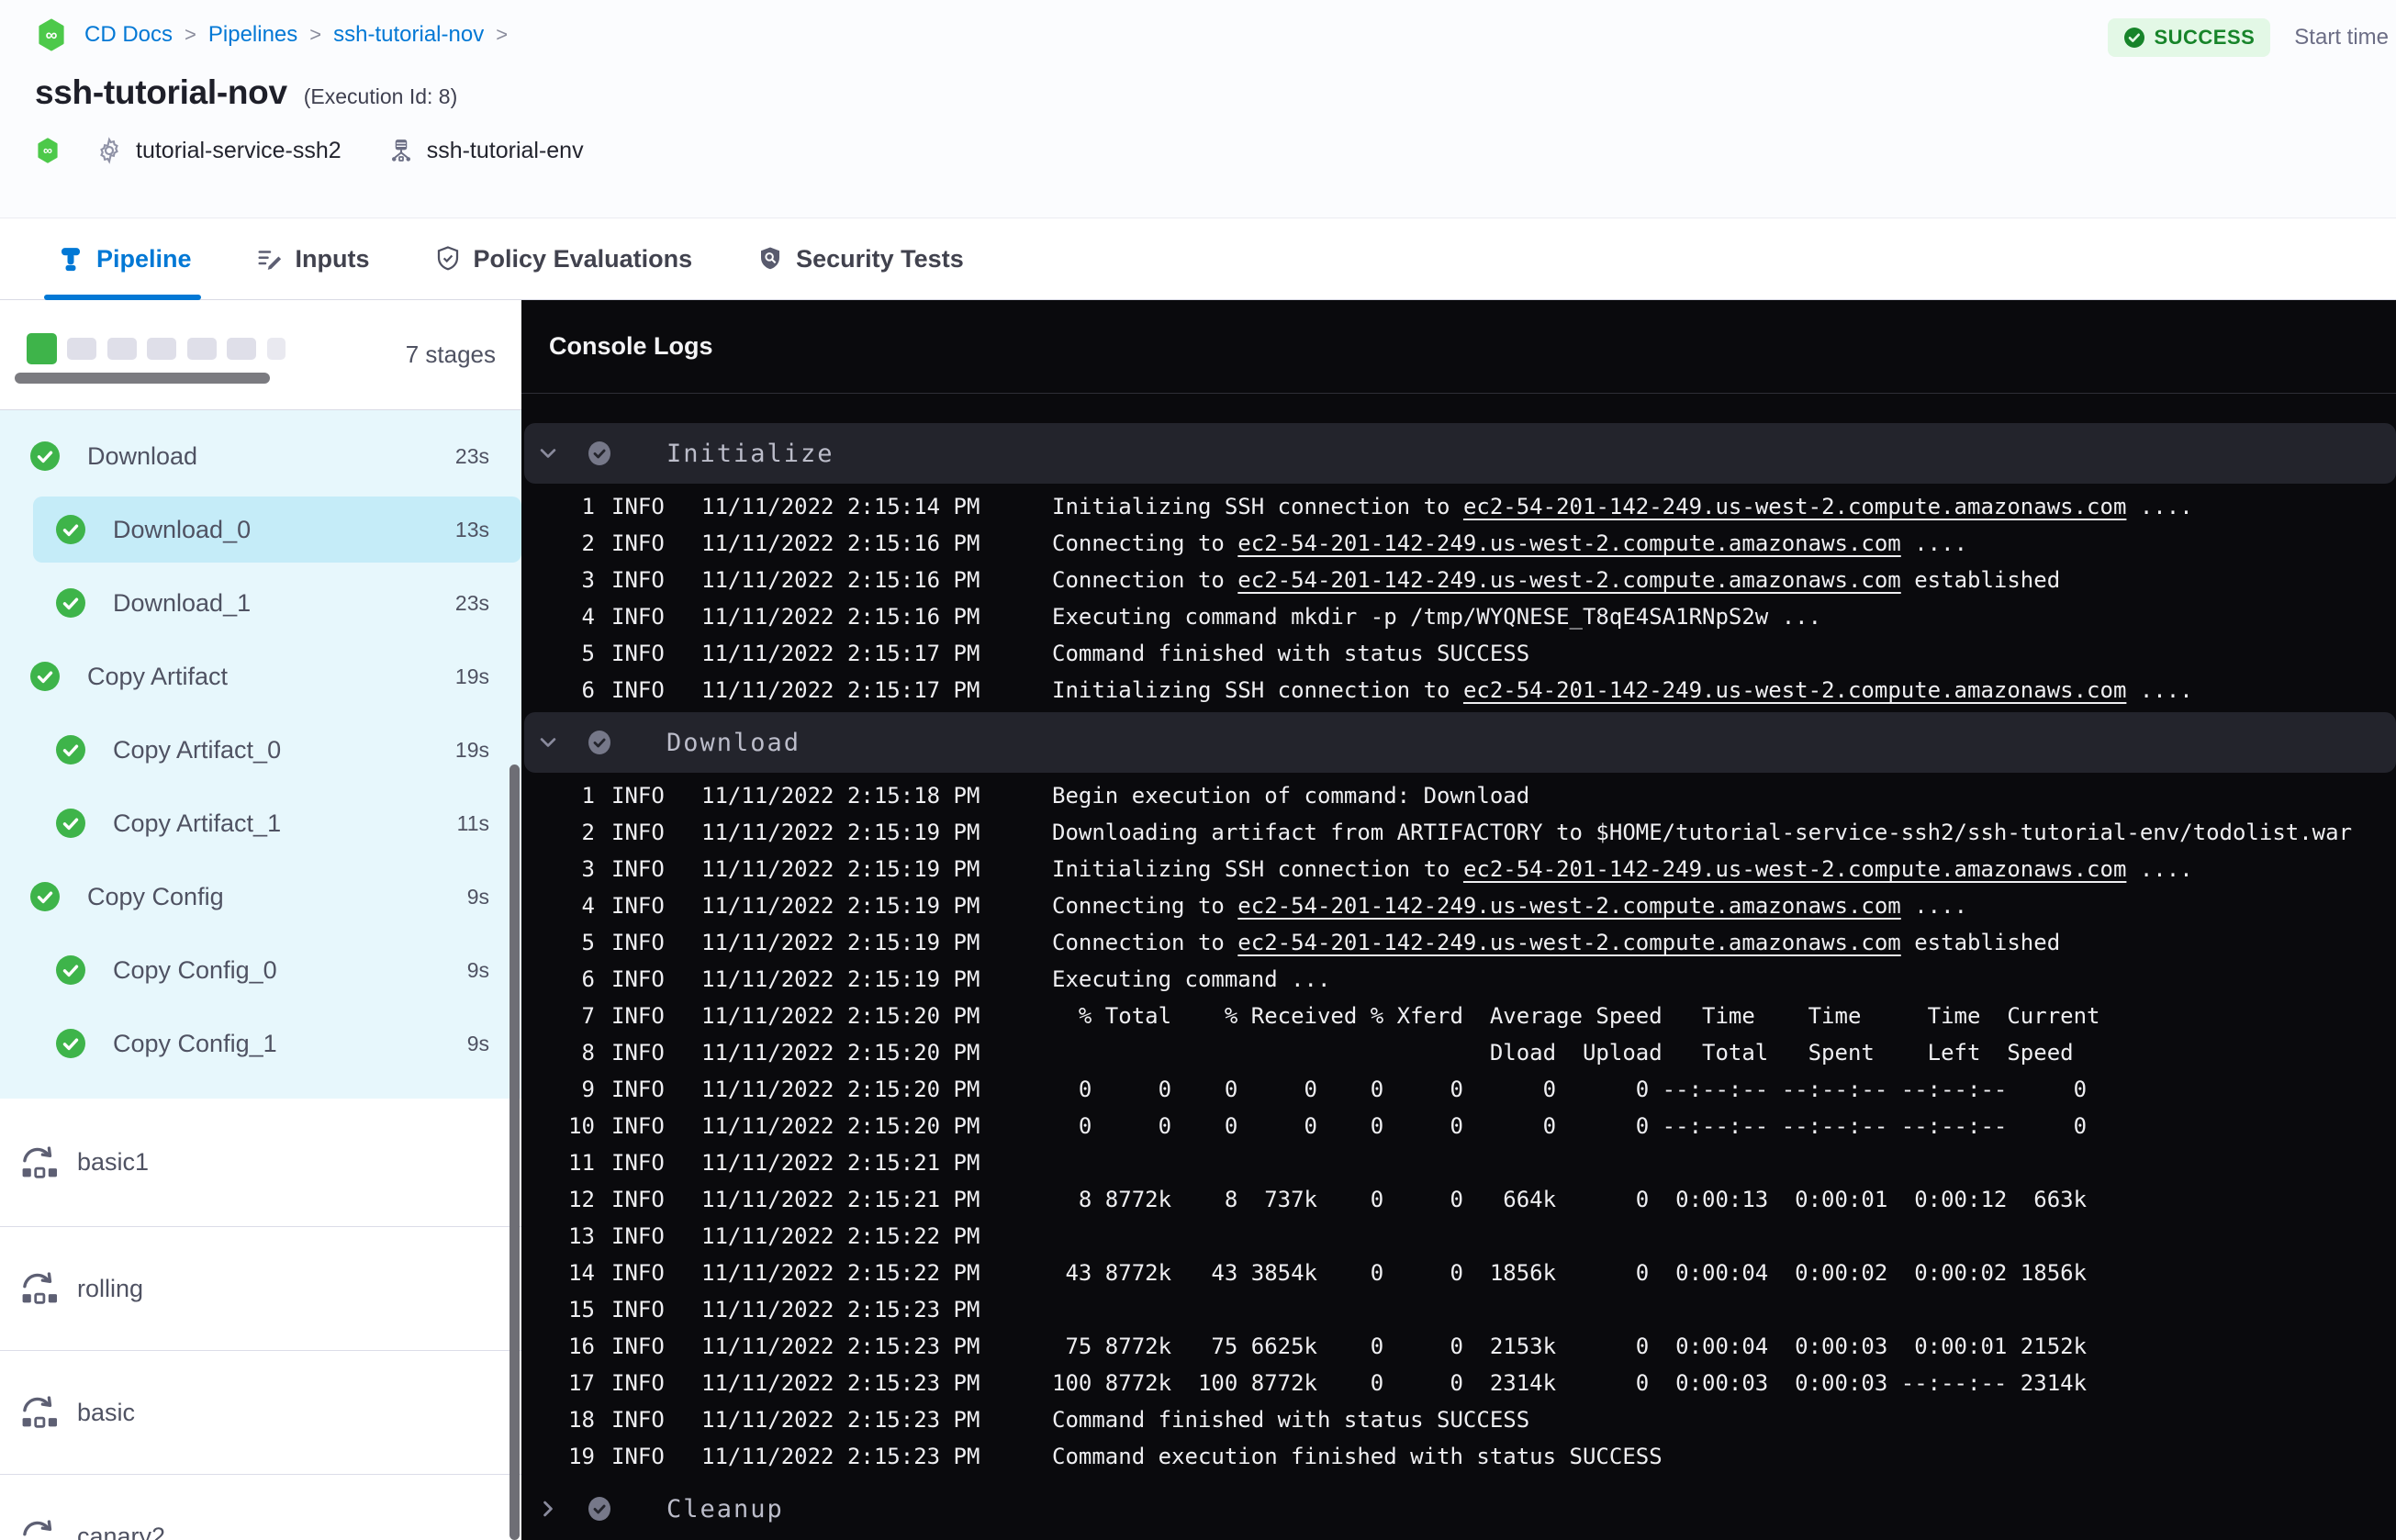 The image size is (2396, 1540). I want to click on log-timestamp: 11/11/2022 2:15:17 PM, so click(841, 690).